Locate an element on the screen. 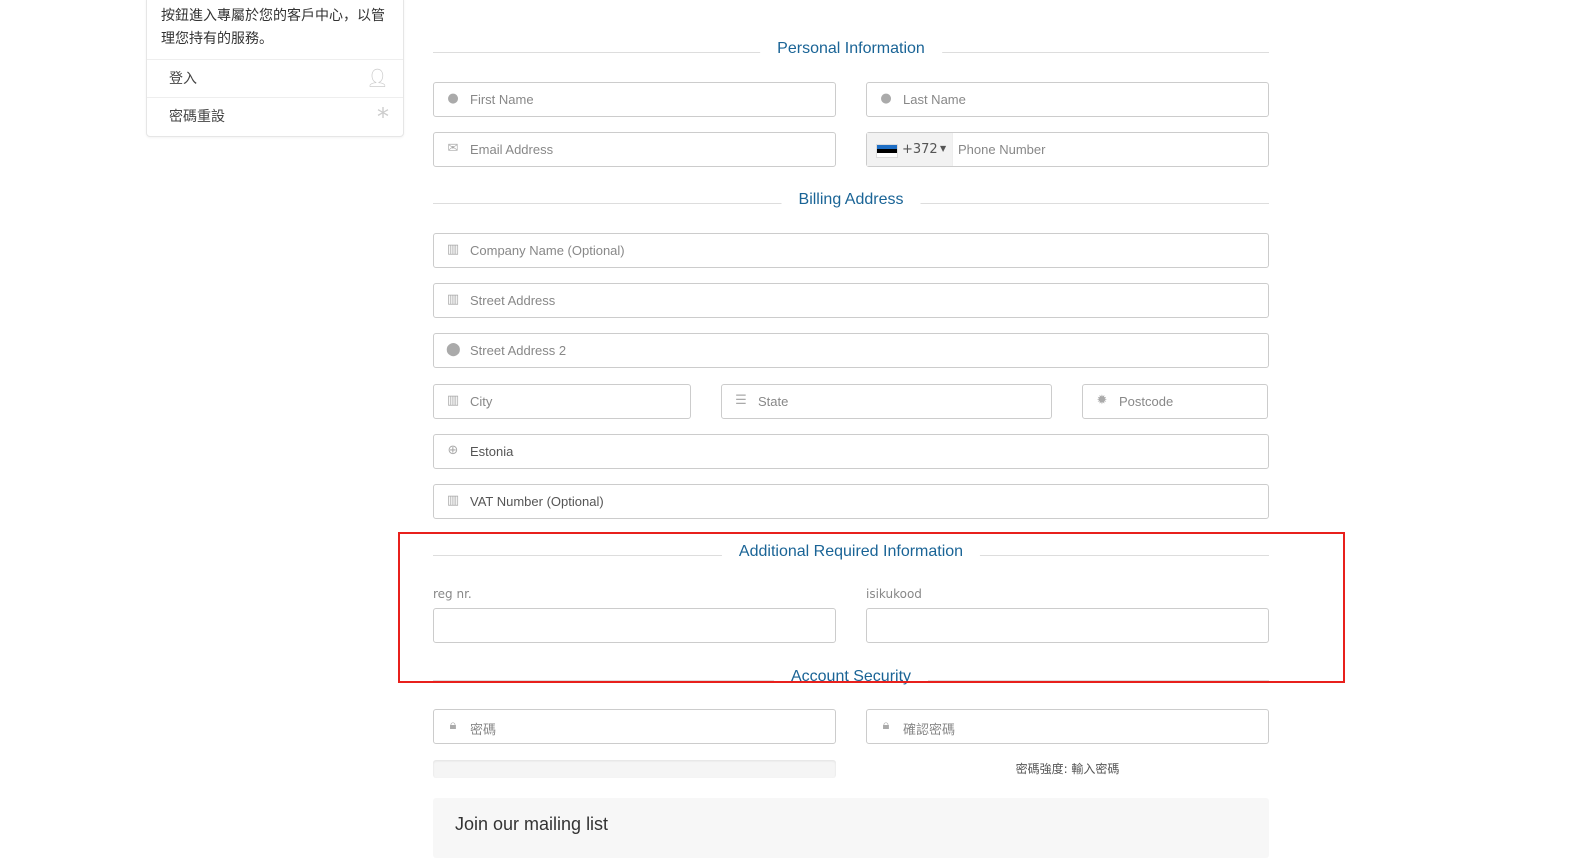 This screenshot has height=858, width=1590. country-code-dropdown: +372 ▼ is located at coordinates (910, 149).